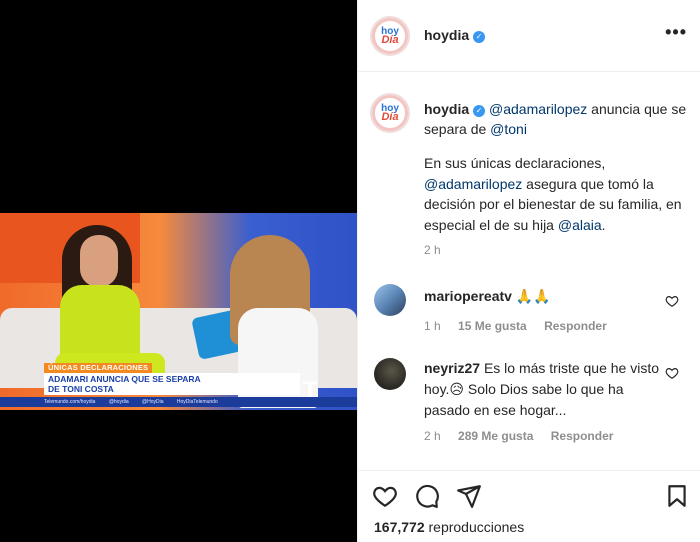 The image size is (700, 542). I want to click on lower-third-tag: ÚNICAS DECLARACIONES, so click(98, 368).